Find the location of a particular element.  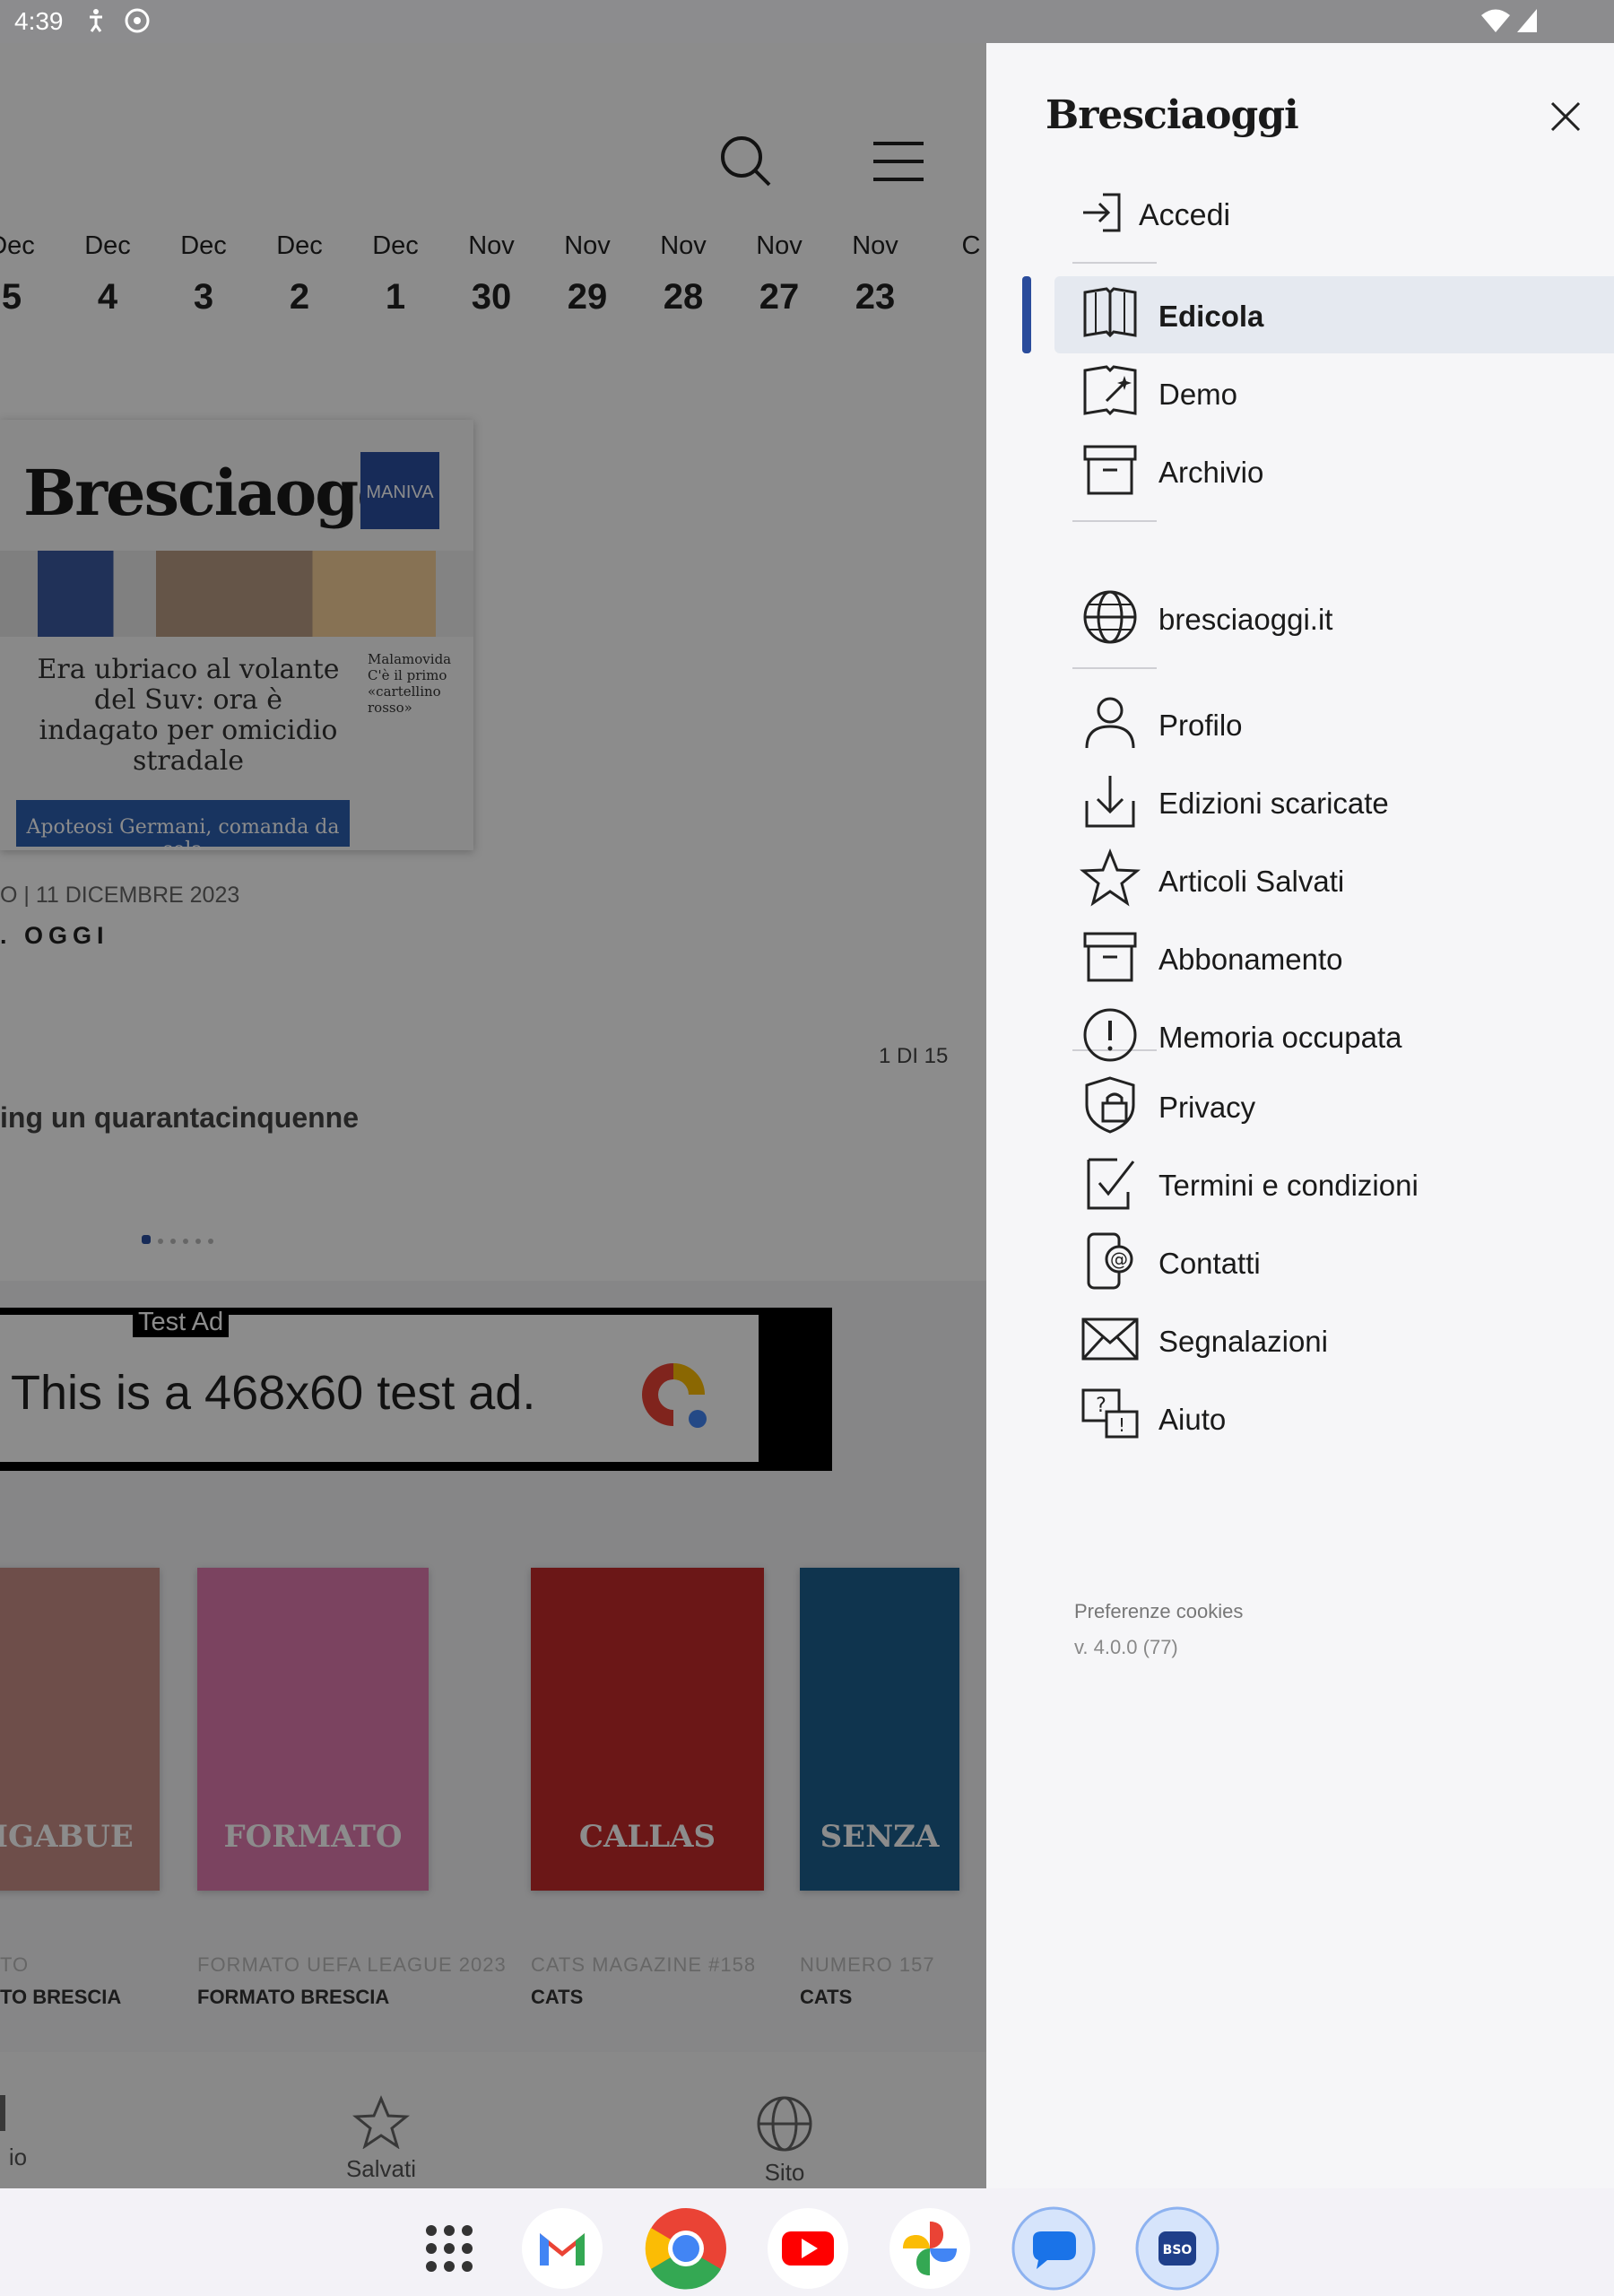

menu-item-articoli-salvati: Articoli Salvati is located at coordinates (1343, 879).